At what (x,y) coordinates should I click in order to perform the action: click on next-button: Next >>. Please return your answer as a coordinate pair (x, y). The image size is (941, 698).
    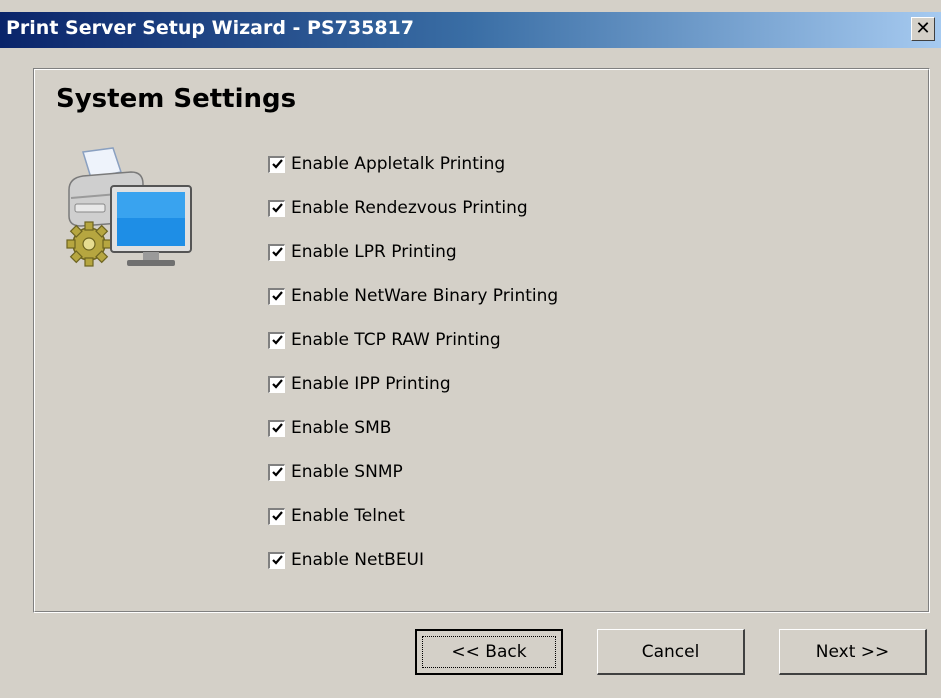
    Looking at the image, I should click on (853, 652).